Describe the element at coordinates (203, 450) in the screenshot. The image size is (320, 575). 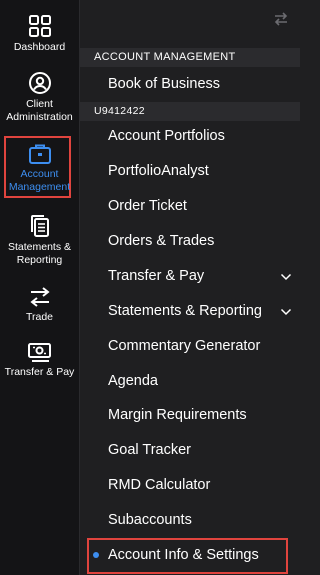
I see `menu-item-goal-tracker: Goal Tracker` at that location.